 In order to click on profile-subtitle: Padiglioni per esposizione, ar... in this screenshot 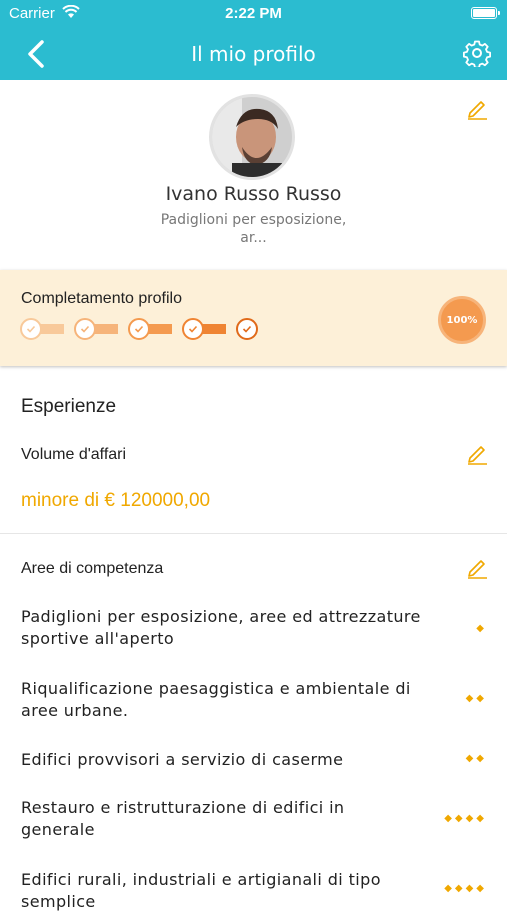, I will do `click(253, 229)`.